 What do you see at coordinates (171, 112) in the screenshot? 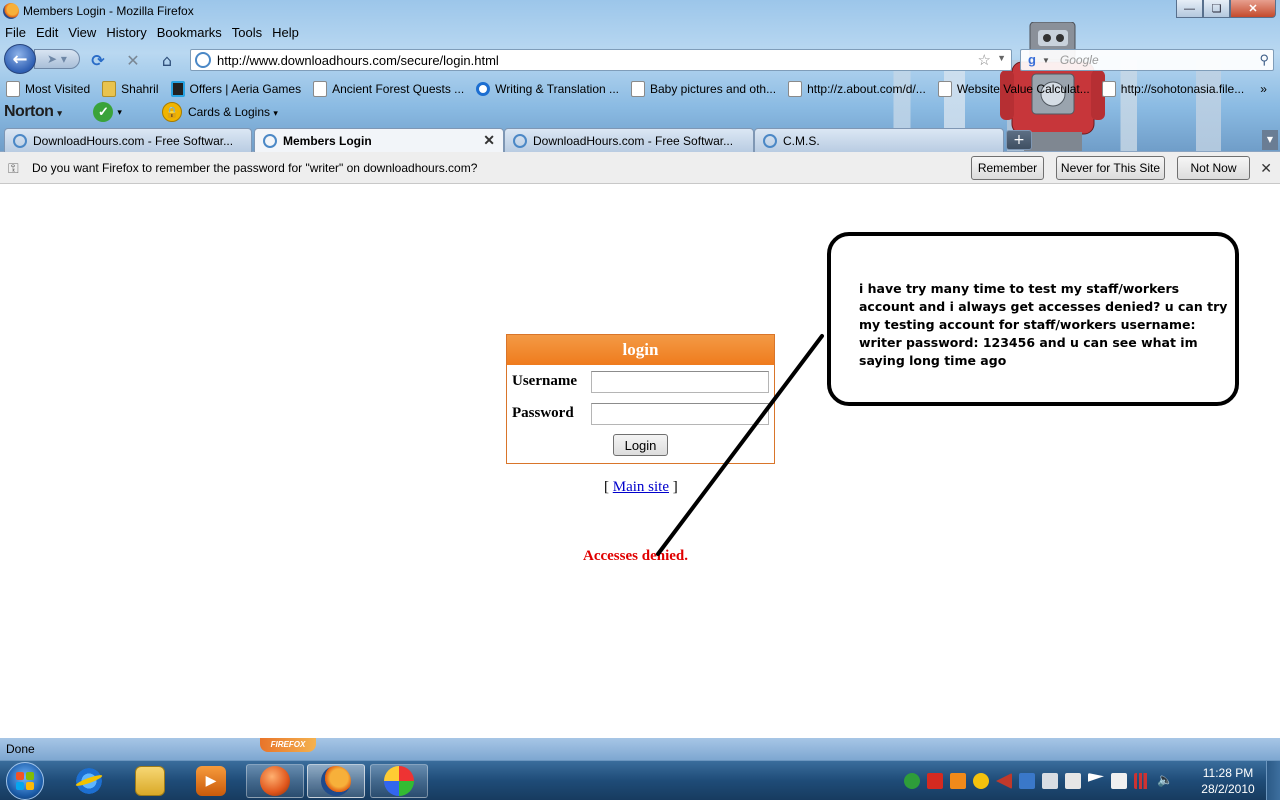
I see `lock-icon: 🔒` at bounding box center [171, 112].